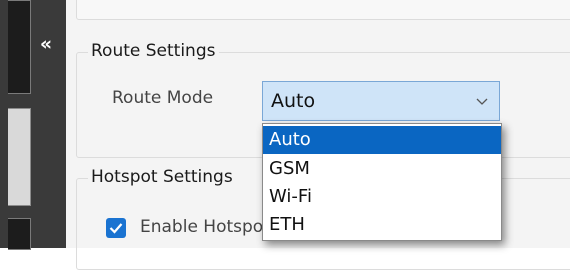  I want to click on dropdown-option-auto: Auto, so click(382, 140).